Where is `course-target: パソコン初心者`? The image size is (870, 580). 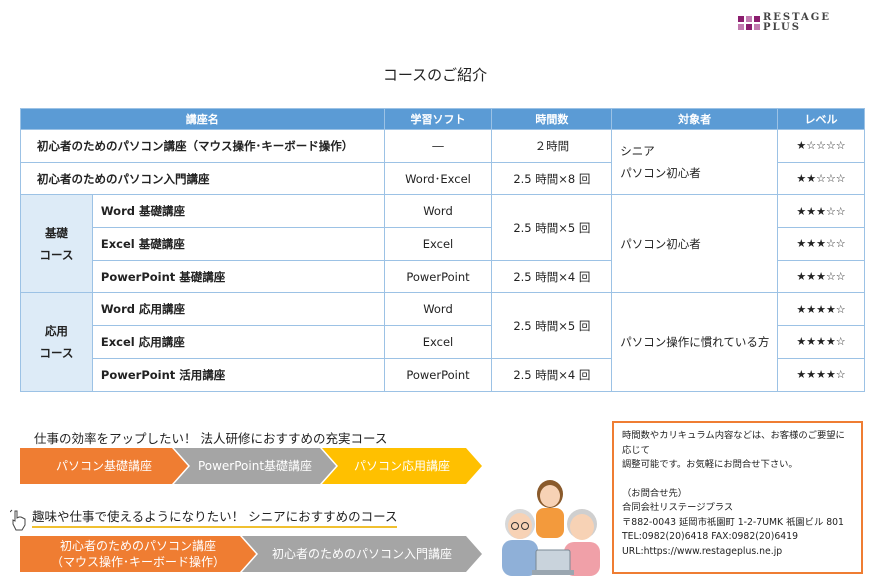 course-target: パソコン初心者 is located at coordinates (695, 244).